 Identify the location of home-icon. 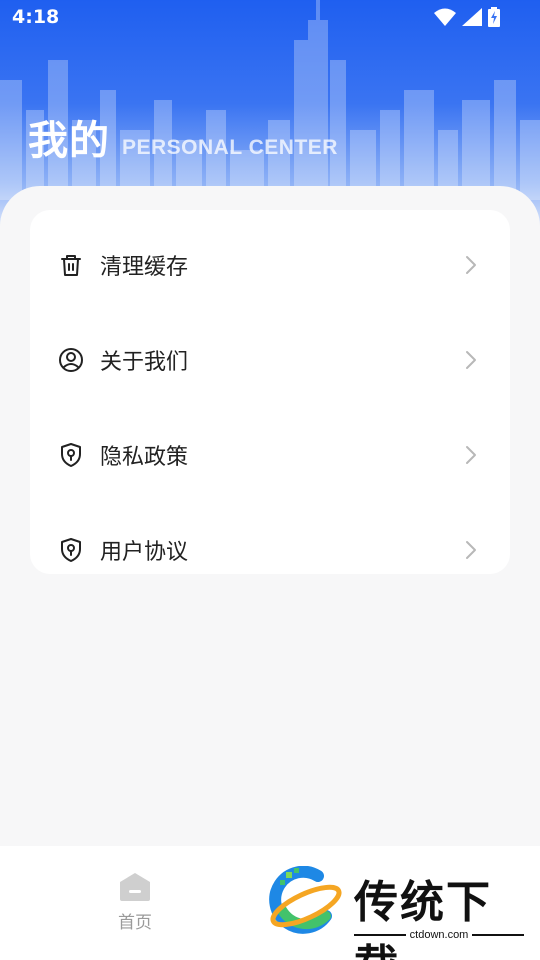
(135, 887).